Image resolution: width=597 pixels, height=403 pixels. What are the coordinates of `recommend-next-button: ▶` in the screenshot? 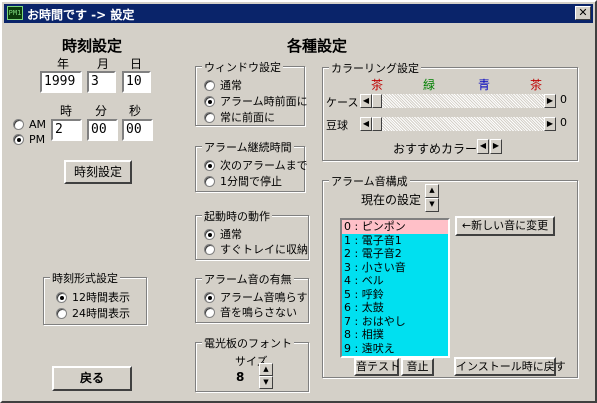 It's located at (496, 146).